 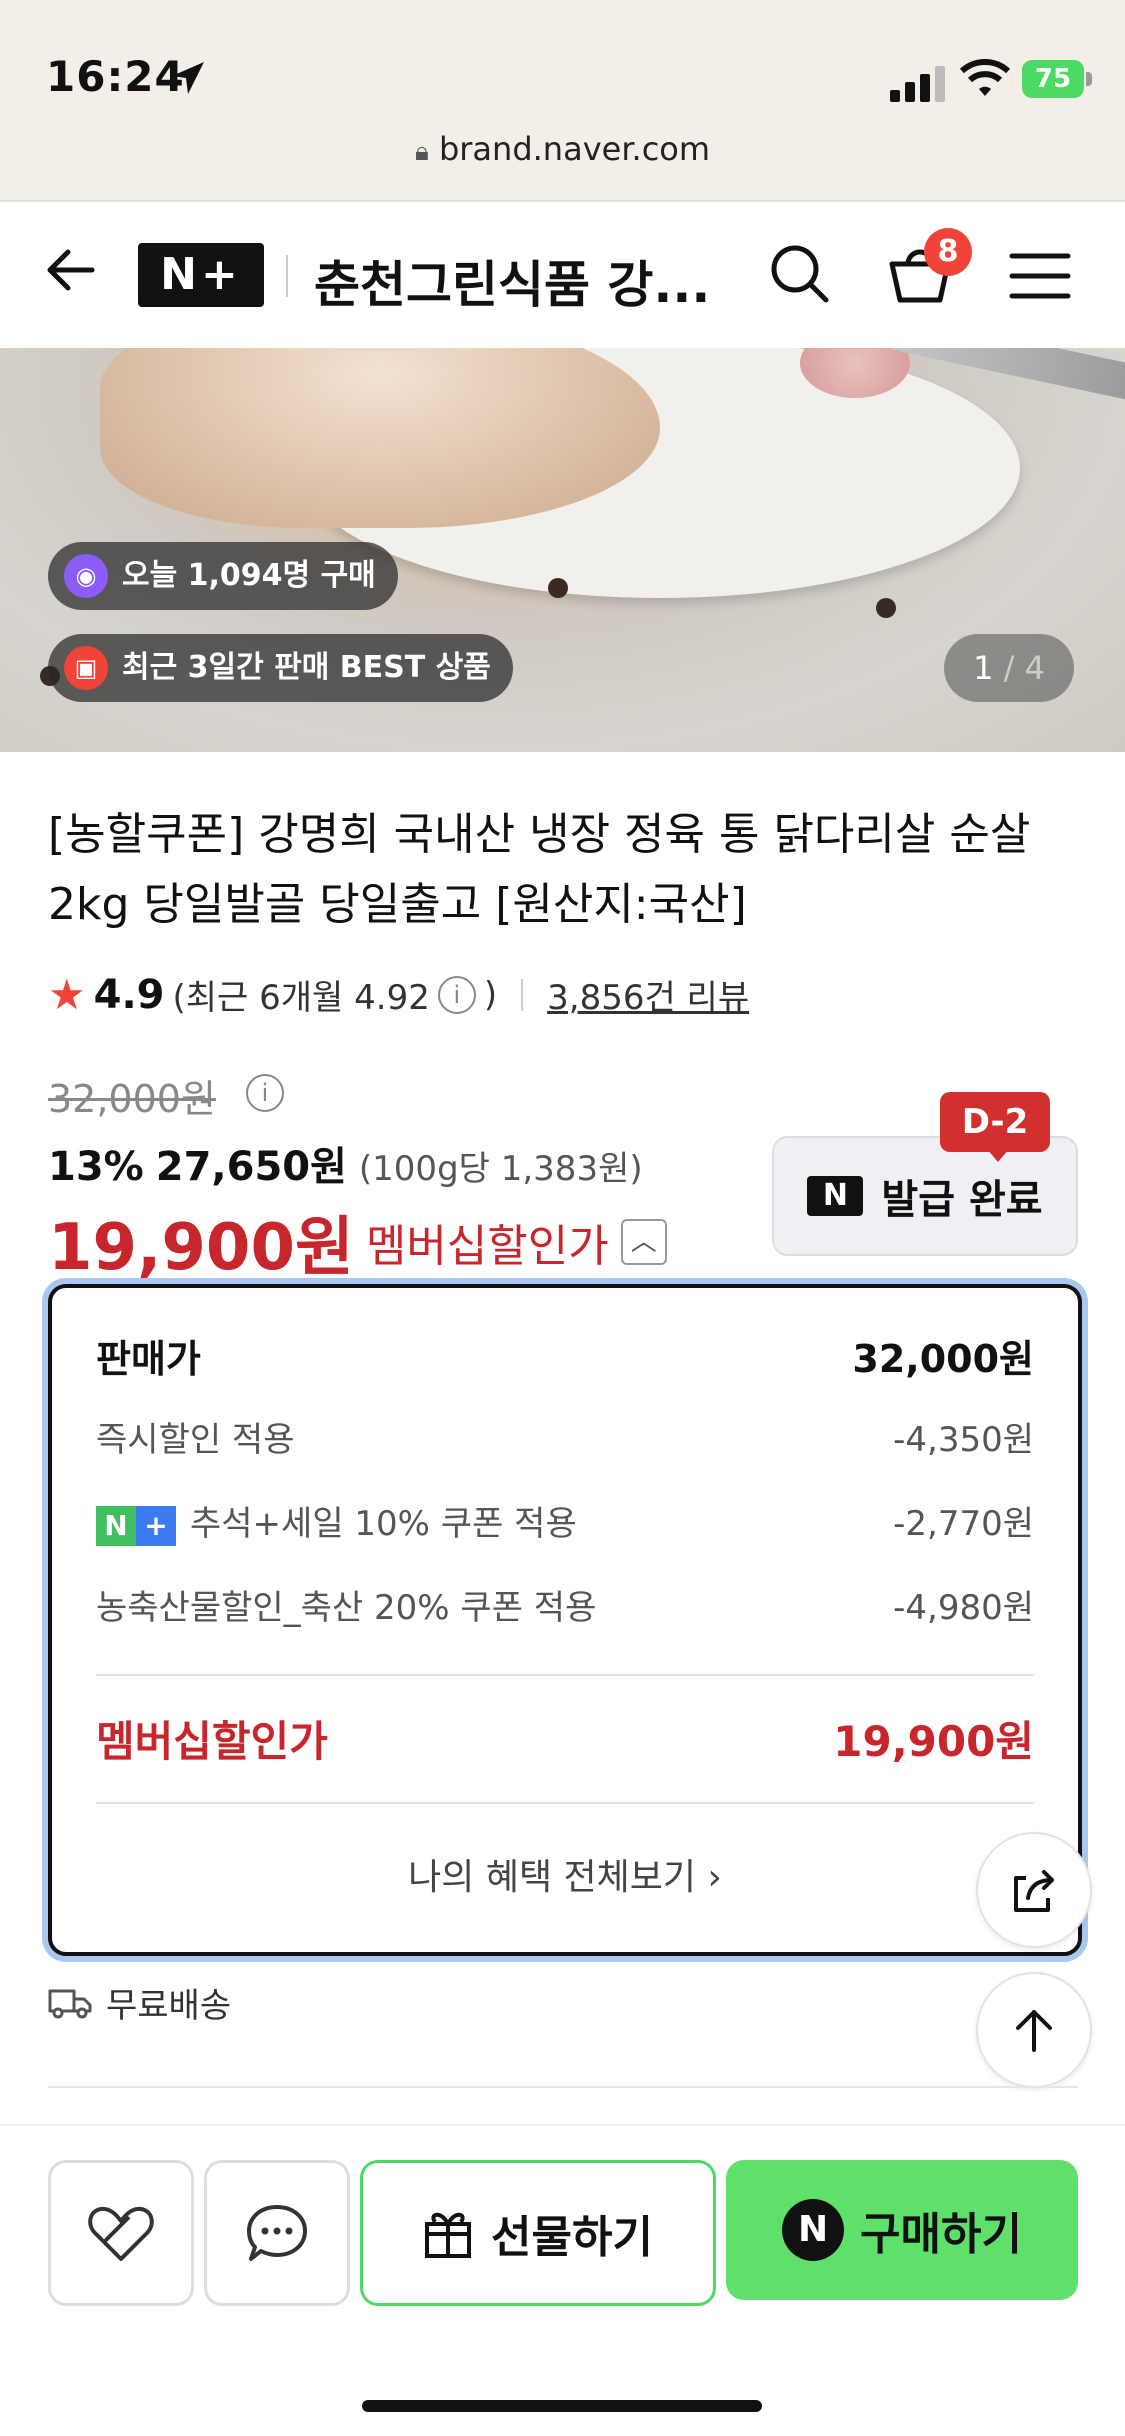 I want to click on wifi-icon, so click(x=985, y=77).